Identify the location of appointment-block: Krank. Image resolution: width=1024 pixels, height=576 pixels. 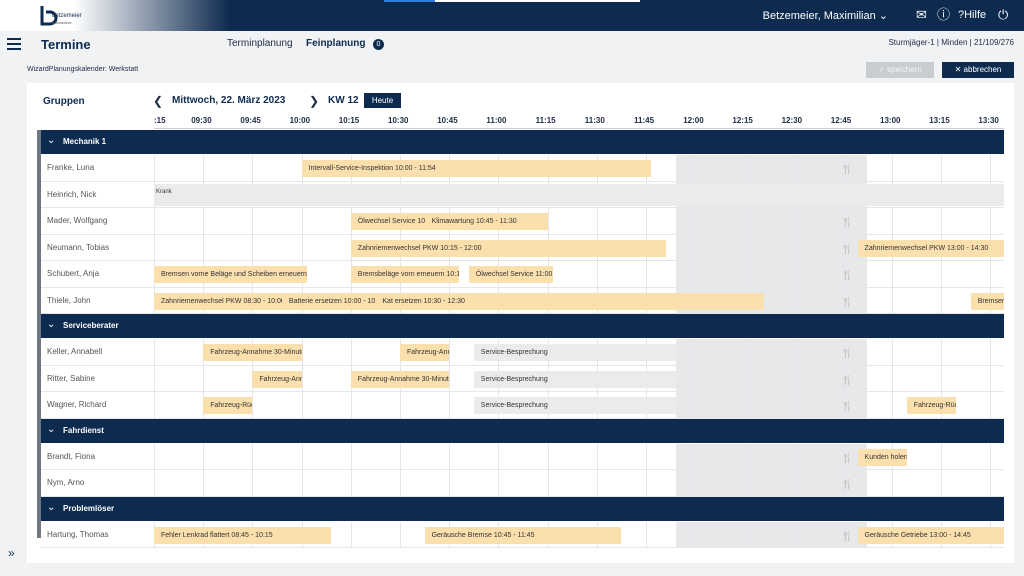
(579, 192).